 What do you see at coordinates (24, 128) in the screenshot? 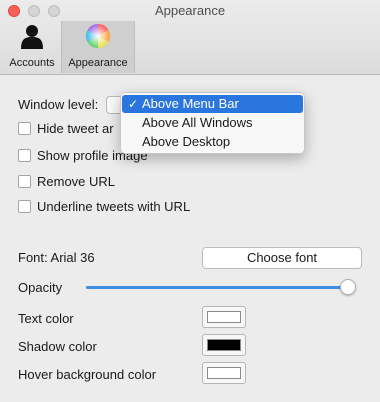
I see `hide-tweet-checkbox` at bounding box center [24, 128].